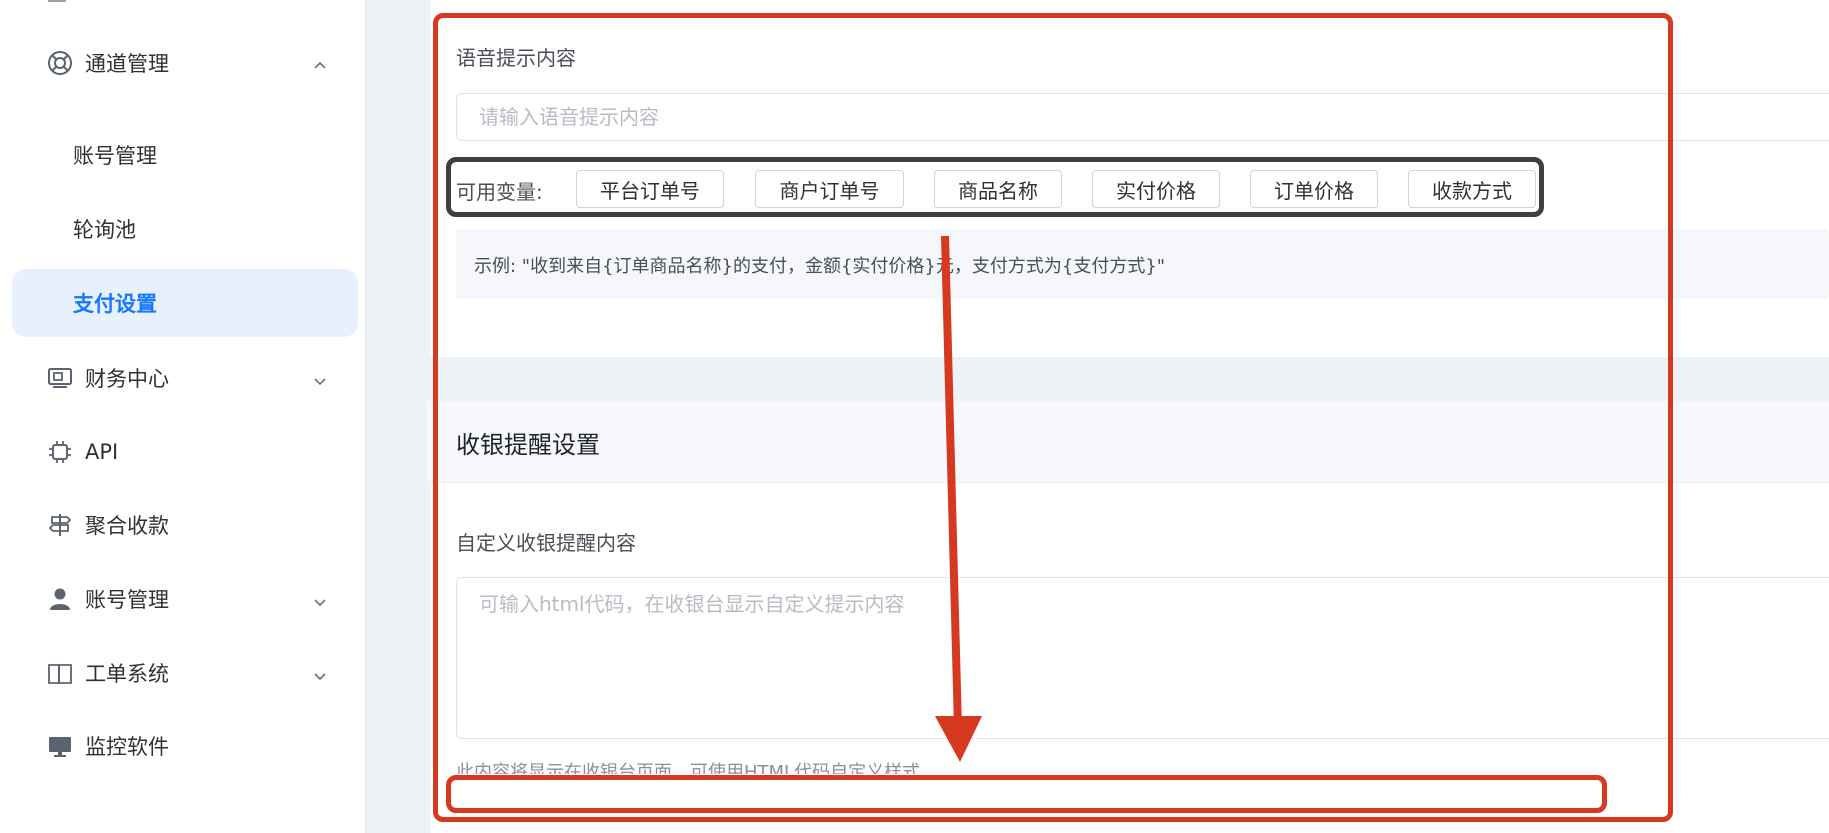  I want to click on signpost-icon, so click(60, 525).